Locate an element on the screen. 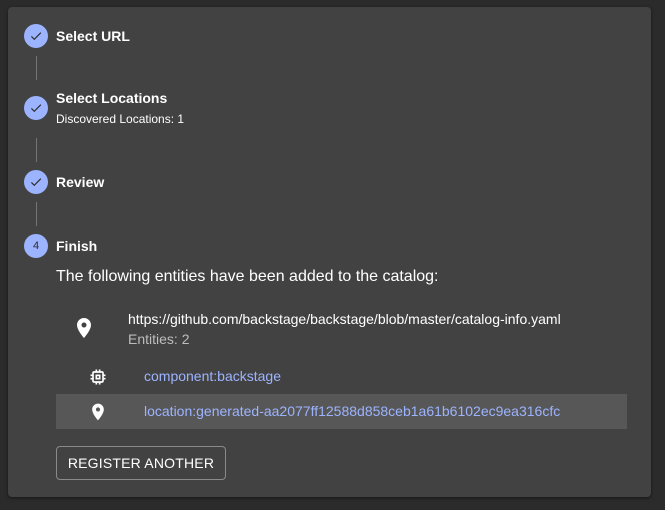  step-4-number-icon: 4 is located at coordinates (36, 246).